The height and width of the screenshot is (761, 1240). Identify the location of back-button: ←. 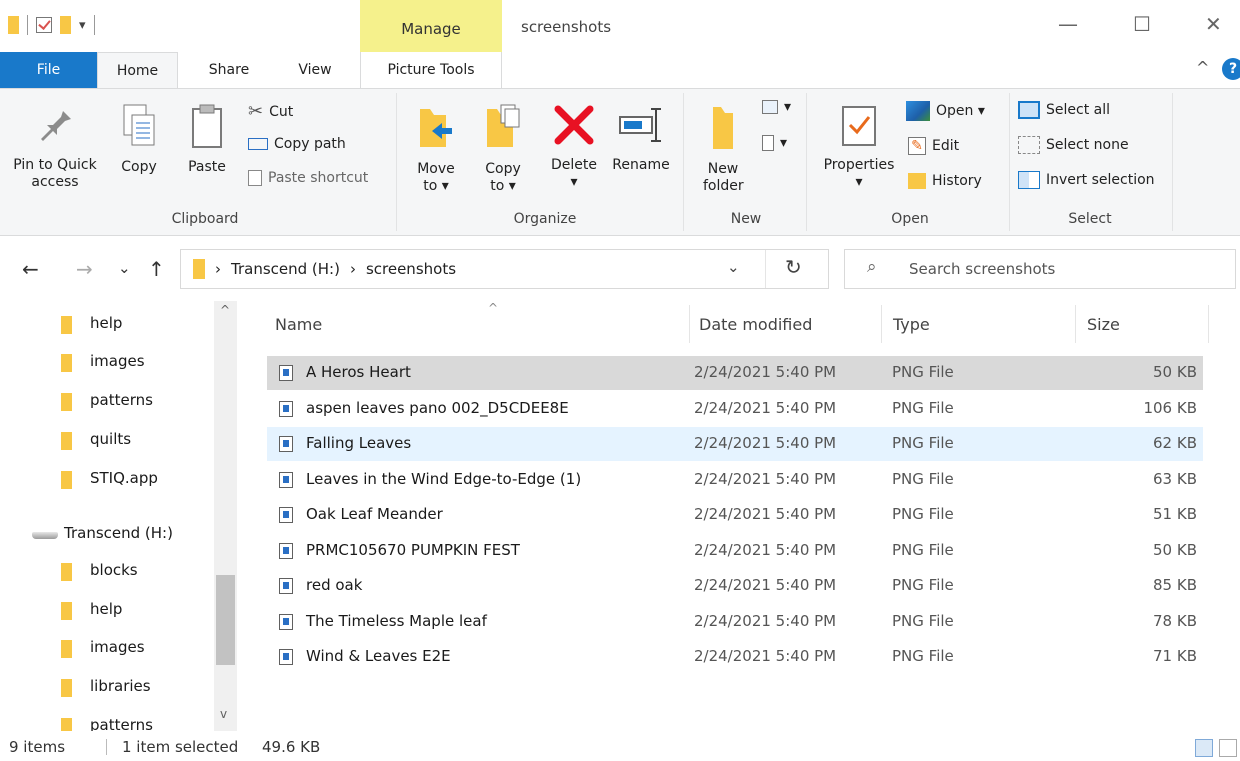
(30, 269).